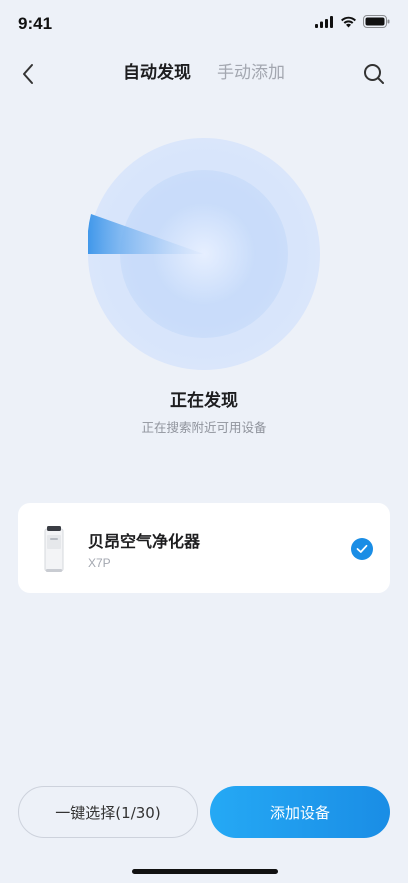 This screenshot has width=408, height=883. I want to click on radar-sweep, so click(146, 234).